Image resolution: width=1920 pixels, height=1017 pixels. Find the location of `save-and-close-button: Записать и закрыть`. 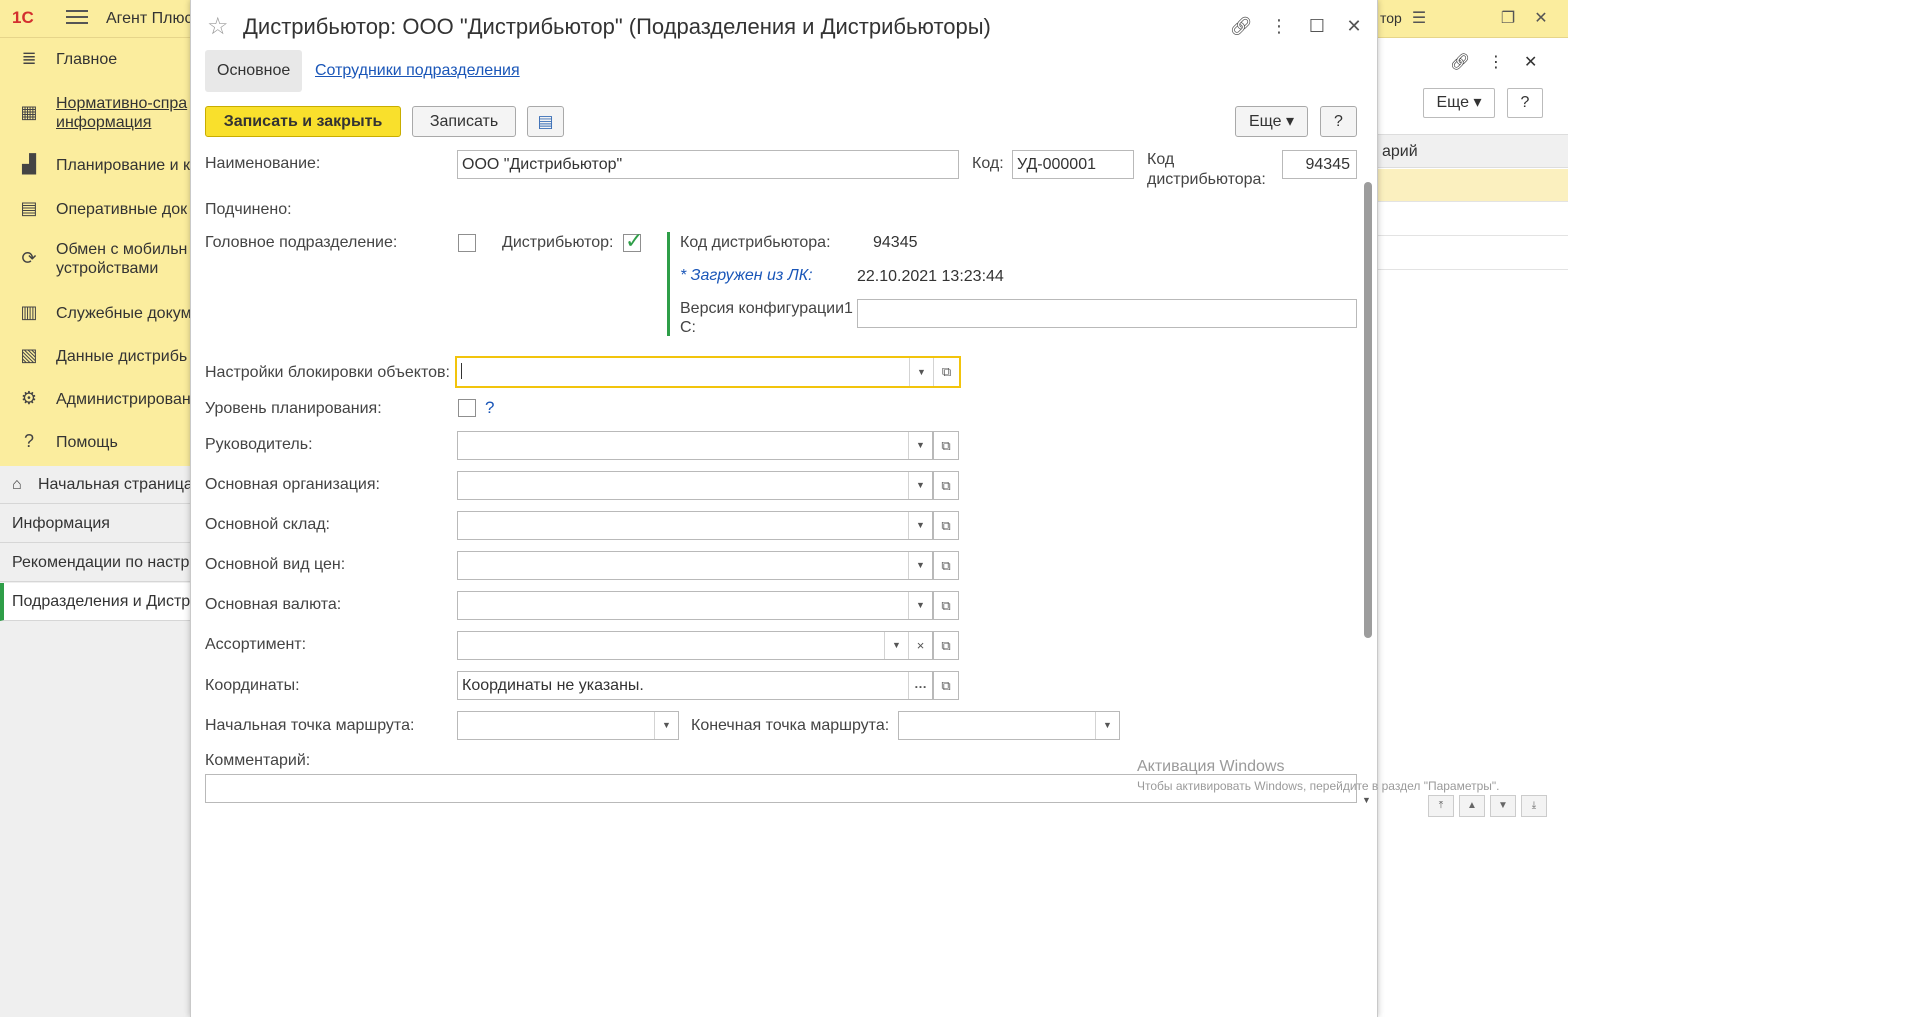

save-and-close-button: Записать и закрыть is located at coordinates (303, 121).